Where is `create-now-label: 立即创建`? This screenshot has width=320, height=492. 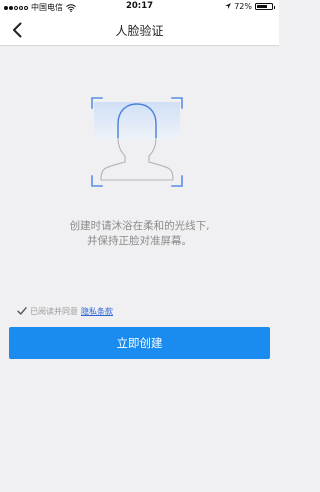 create-now-label: 立即创建 is located at coordinates (139, 343).